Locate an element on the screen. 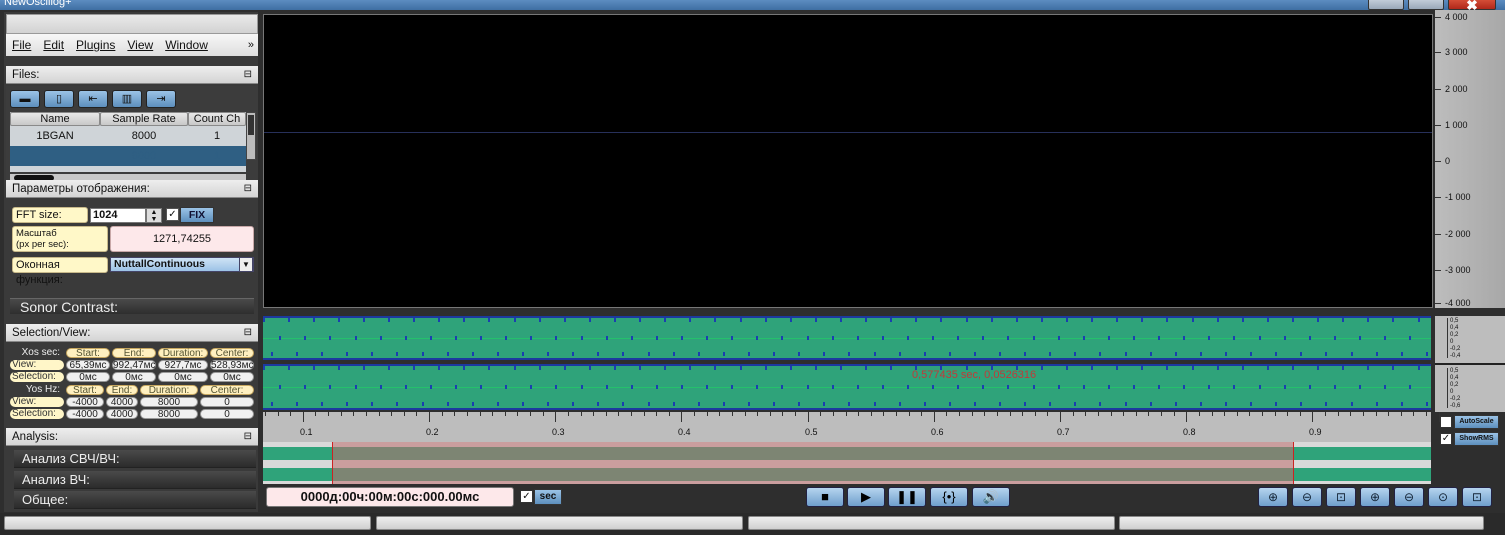  overview-selection is located at coordinates (813, 463).